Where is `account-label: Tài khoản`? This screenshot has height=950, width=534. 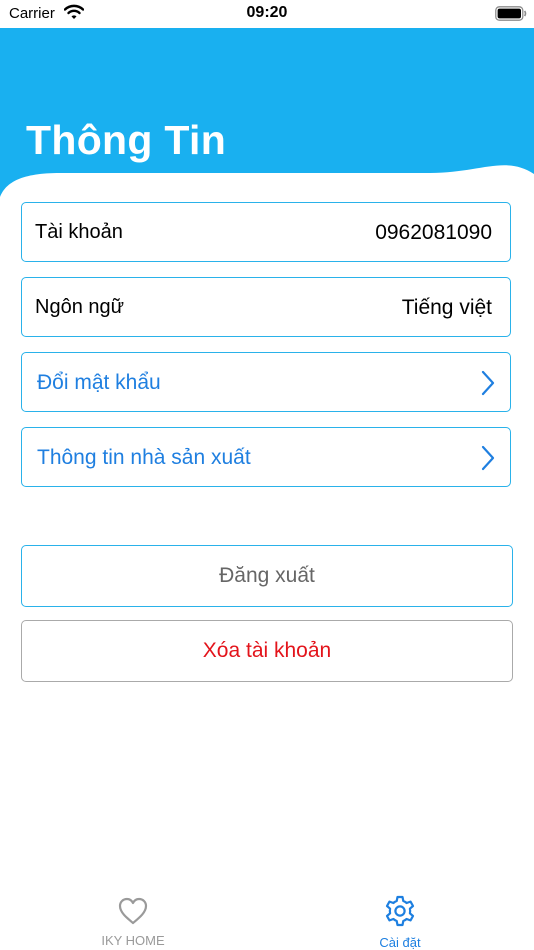 account-label: Tài khoản is located at coordinates (79, 232).